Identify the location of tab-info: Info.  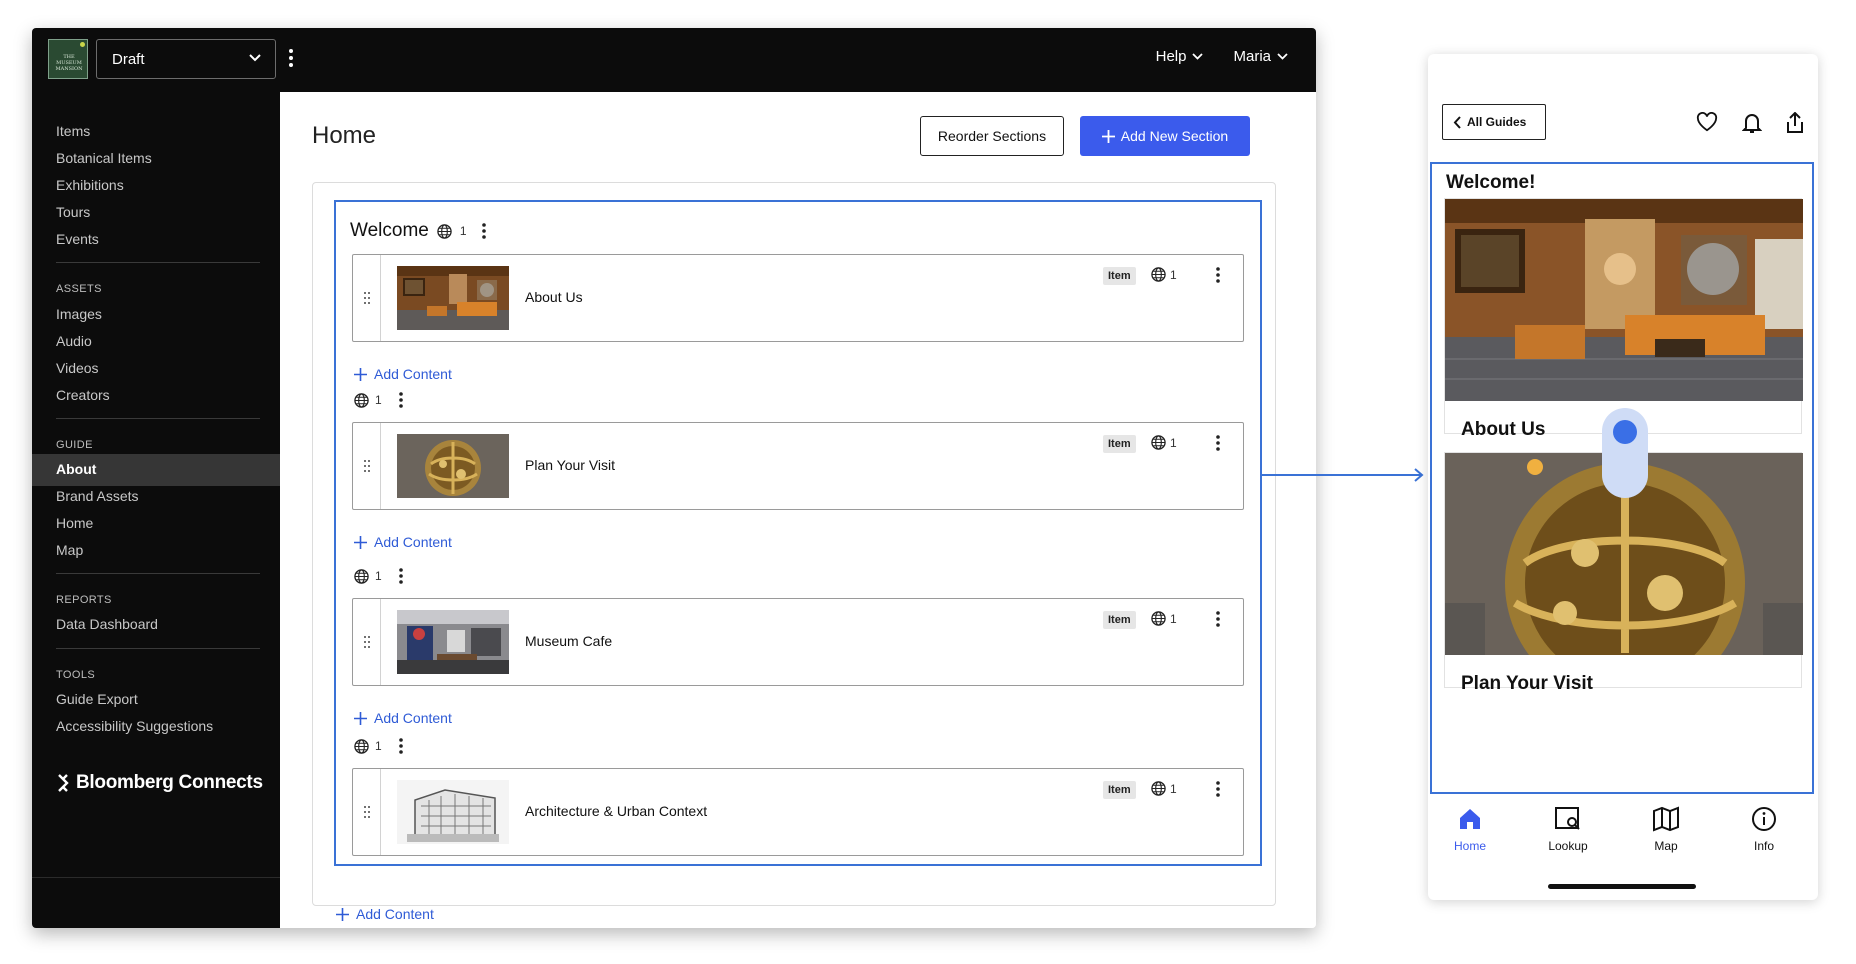
(1764, 829).